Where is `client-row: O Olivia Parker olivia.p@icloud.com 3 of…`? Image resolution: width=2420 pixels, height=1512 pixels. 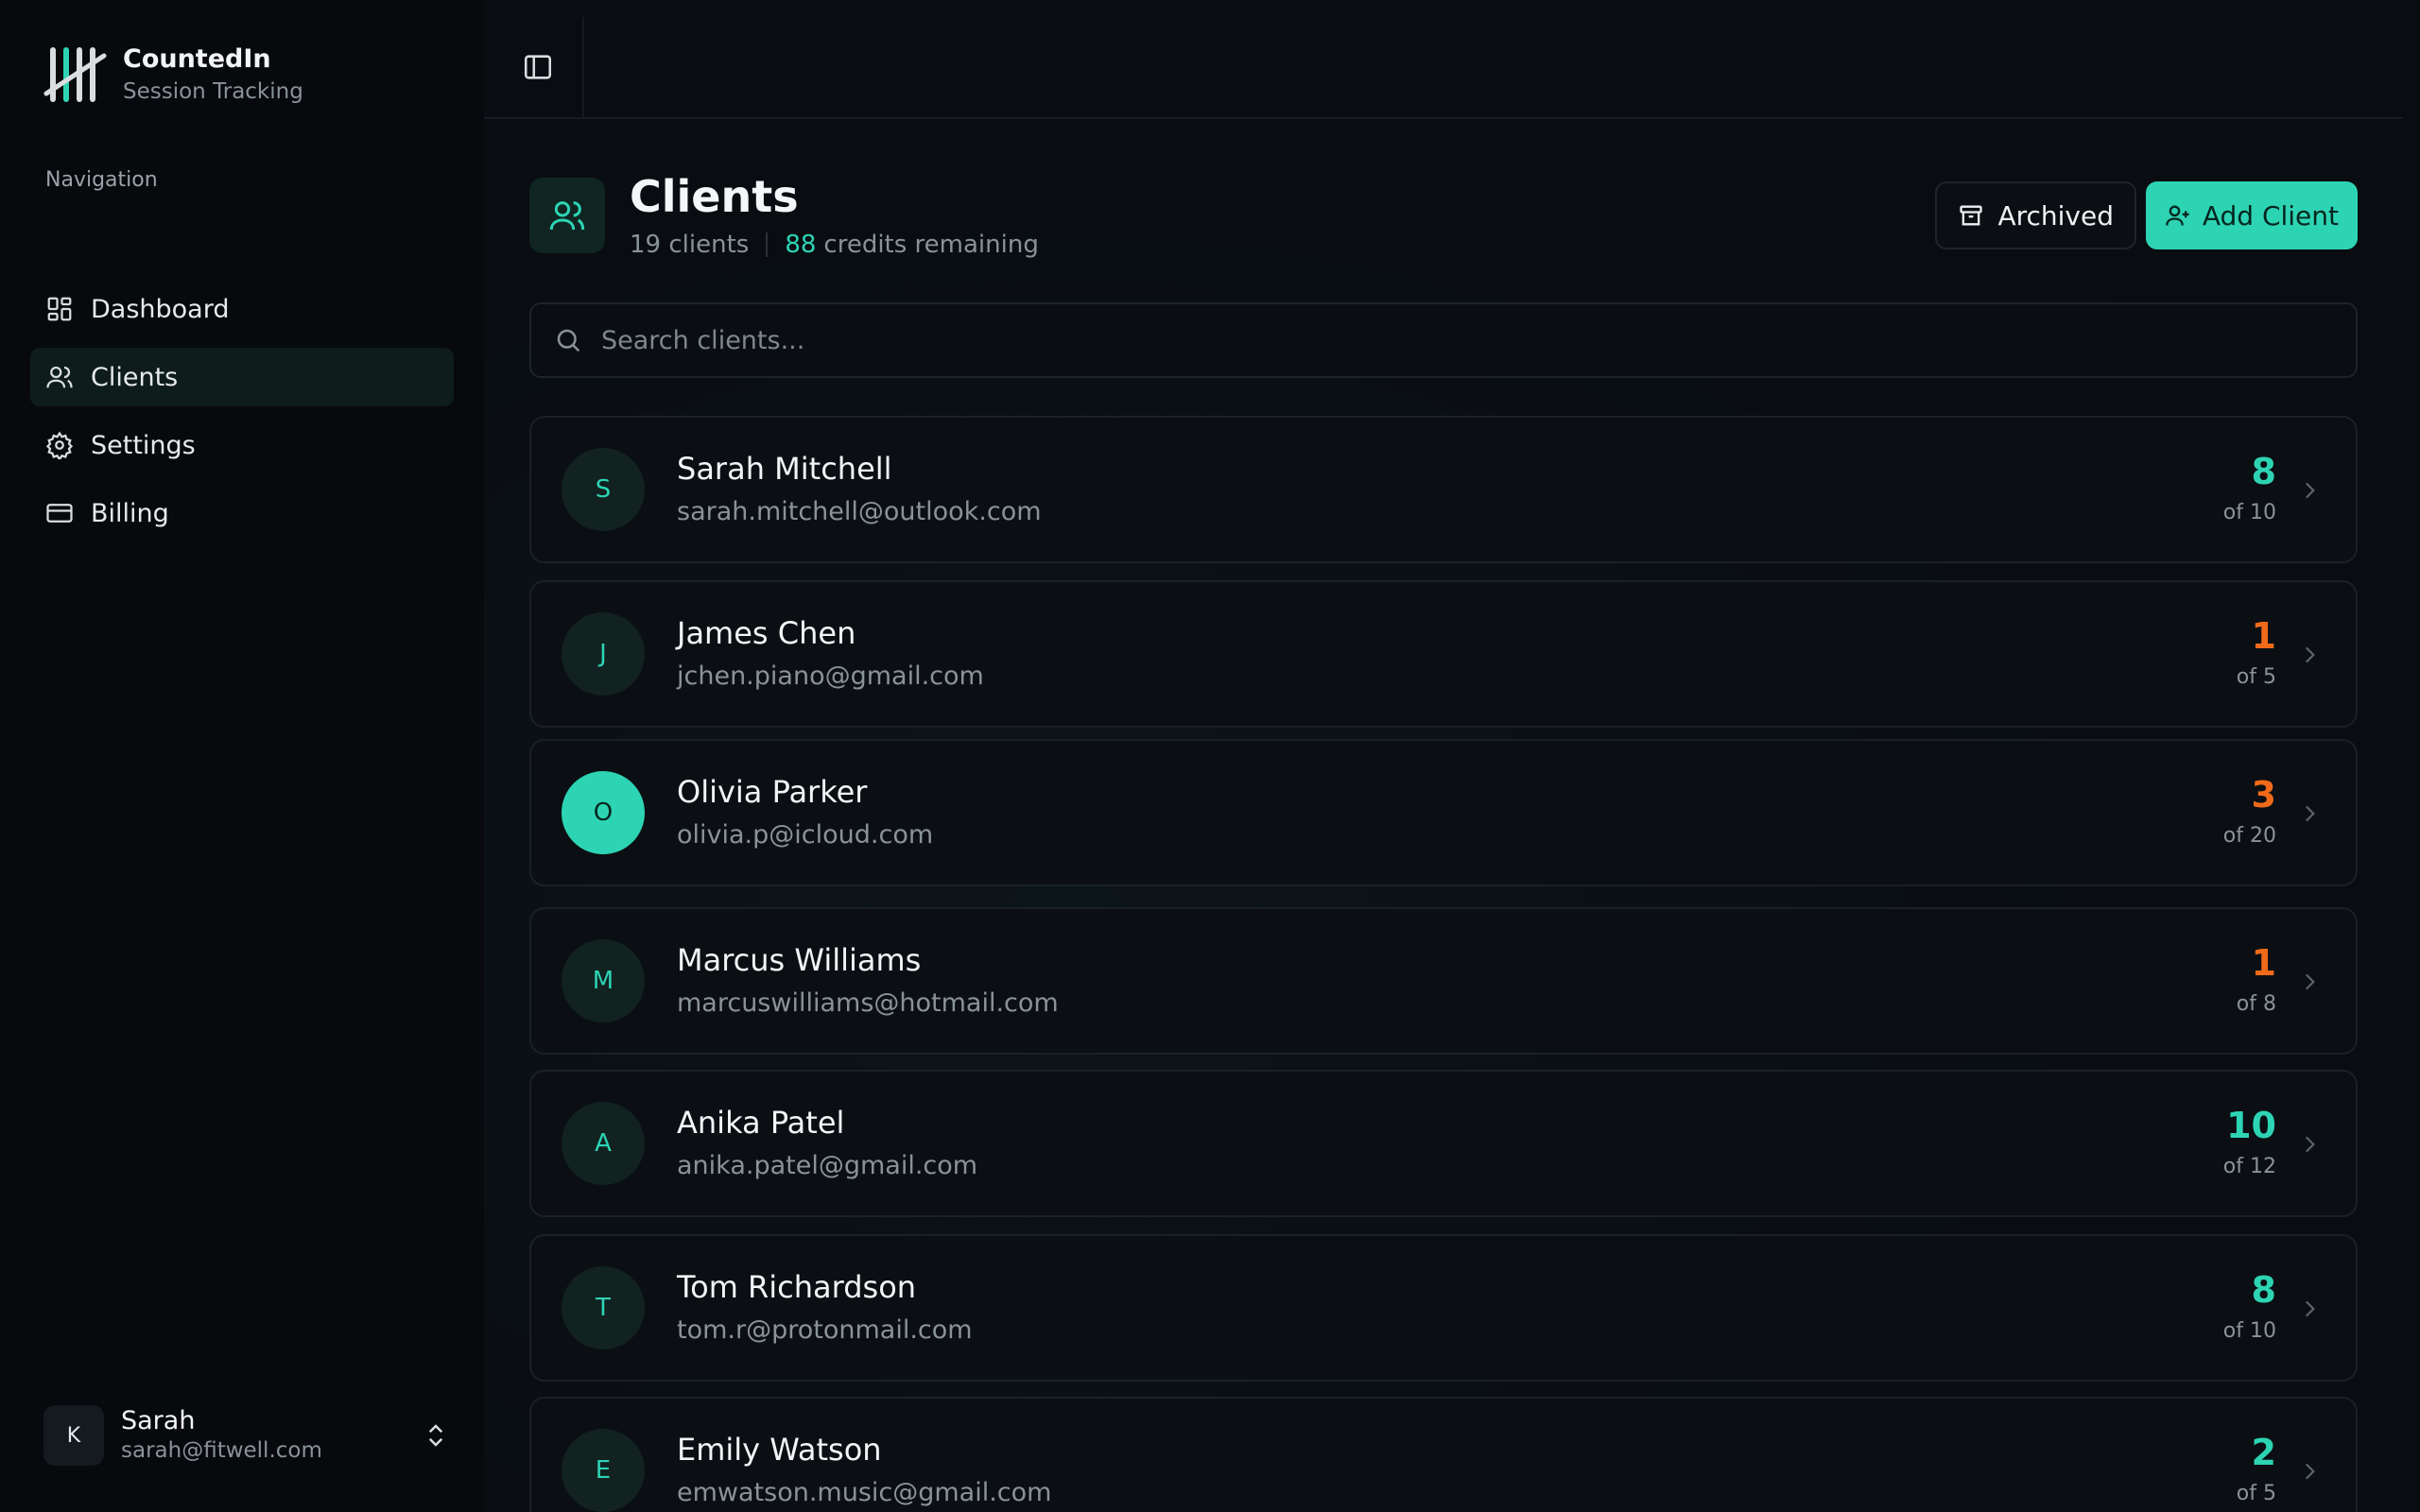
client-row: O Olivia Parker olivia.p@icloud.com 3 of… is located at coordinates (1443, 812).